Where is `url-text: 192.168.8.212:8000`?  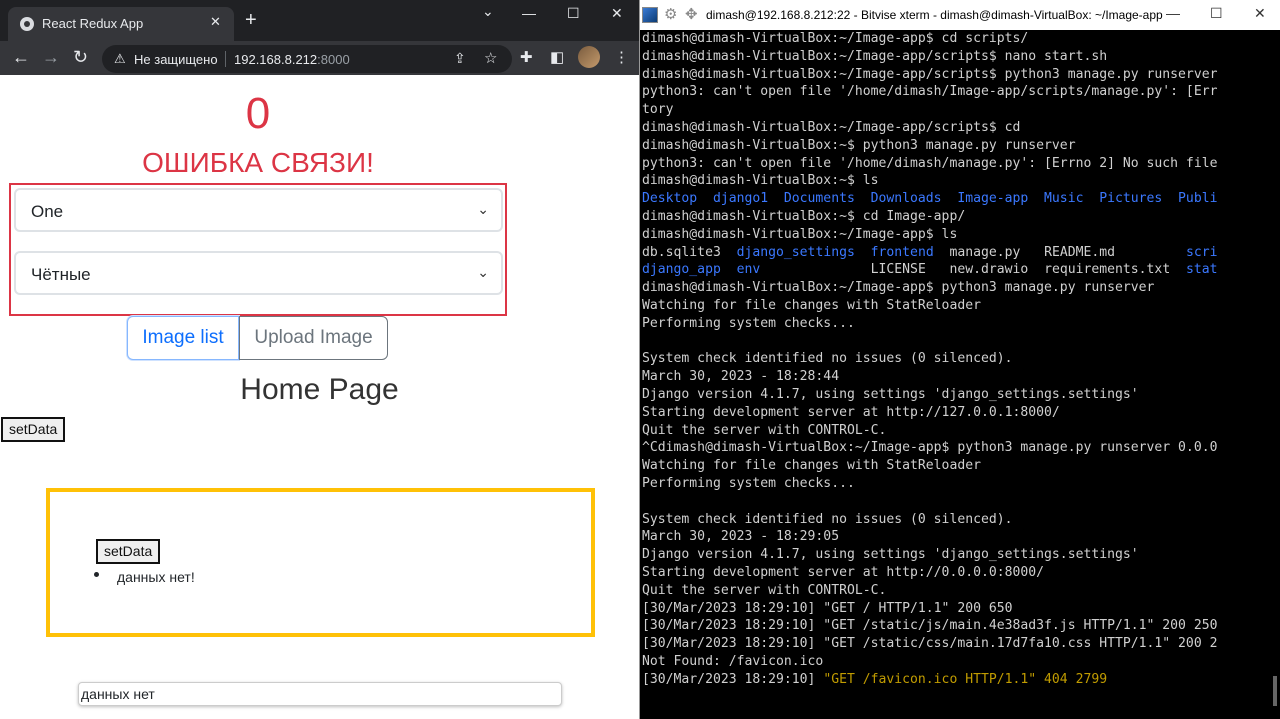 url-text: 192.168.8.212:8000 is located at coordinates (292, 59).